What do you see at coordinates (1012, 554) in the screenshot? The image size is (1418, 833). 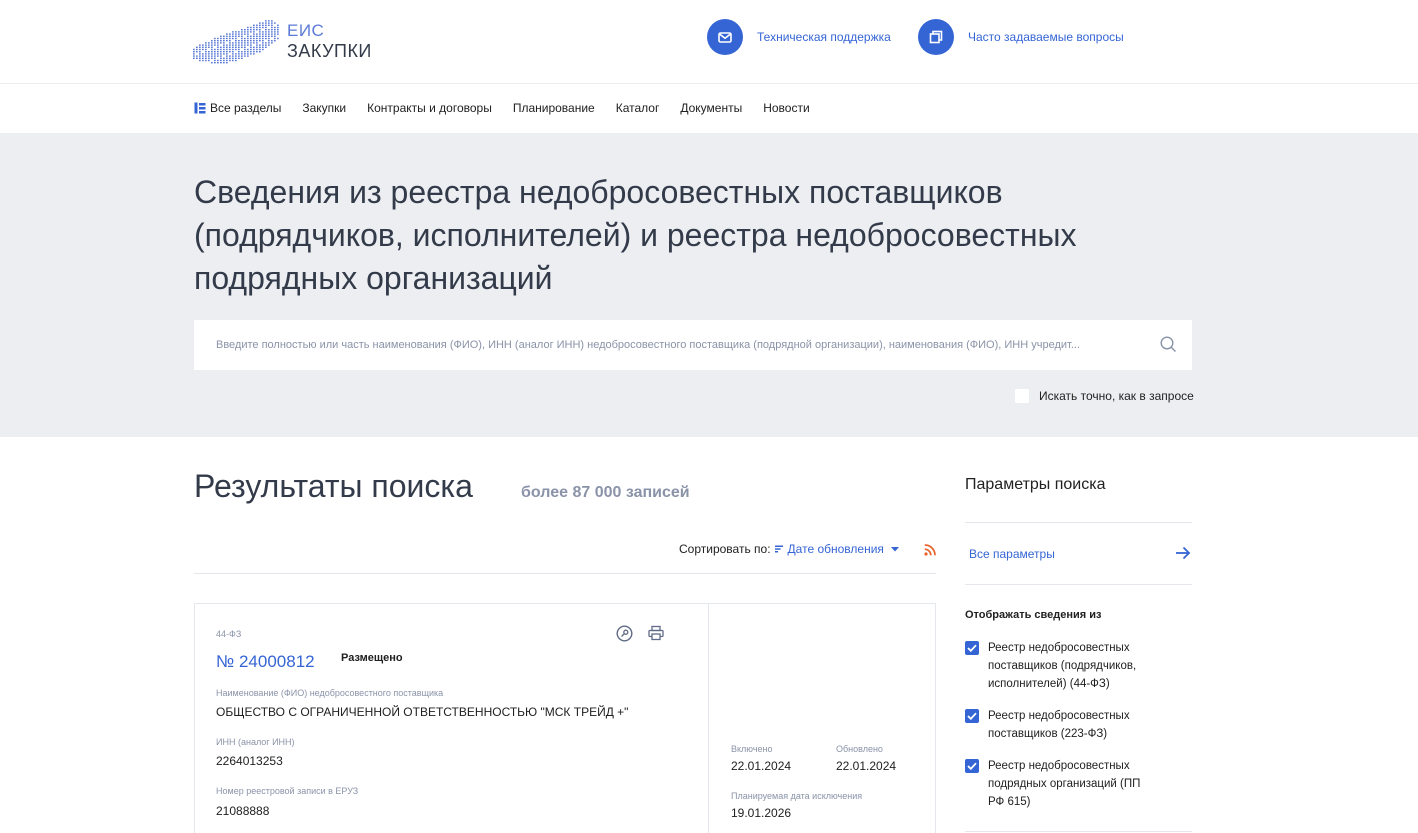 I see `all-params-link: Все параметры` at bounding box center [1012, 554].